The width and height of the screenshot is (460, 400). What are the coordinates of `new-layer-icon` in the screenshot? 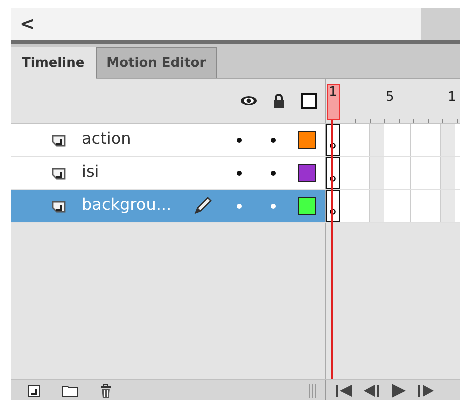 It's located at (34, 391).